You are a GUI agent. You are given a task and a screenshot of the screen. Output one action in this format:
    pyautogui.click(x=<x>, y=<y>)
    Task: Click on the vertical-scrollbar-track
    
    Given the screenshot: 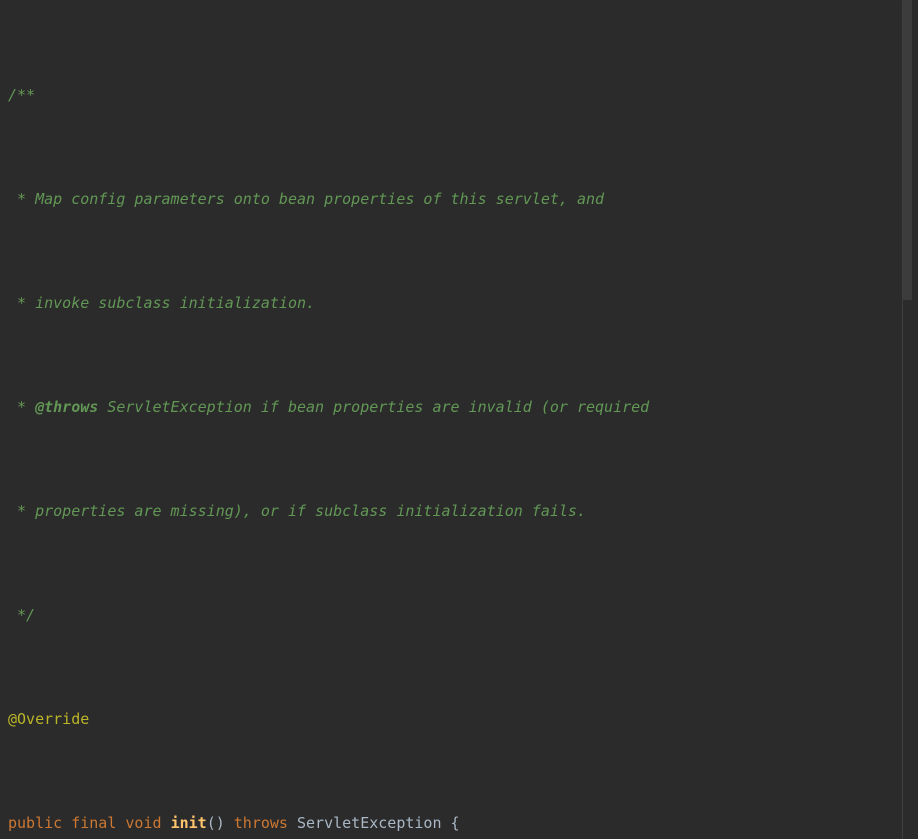 What is the action you would take?
    pyautogui.click(x=909, y=419)
    